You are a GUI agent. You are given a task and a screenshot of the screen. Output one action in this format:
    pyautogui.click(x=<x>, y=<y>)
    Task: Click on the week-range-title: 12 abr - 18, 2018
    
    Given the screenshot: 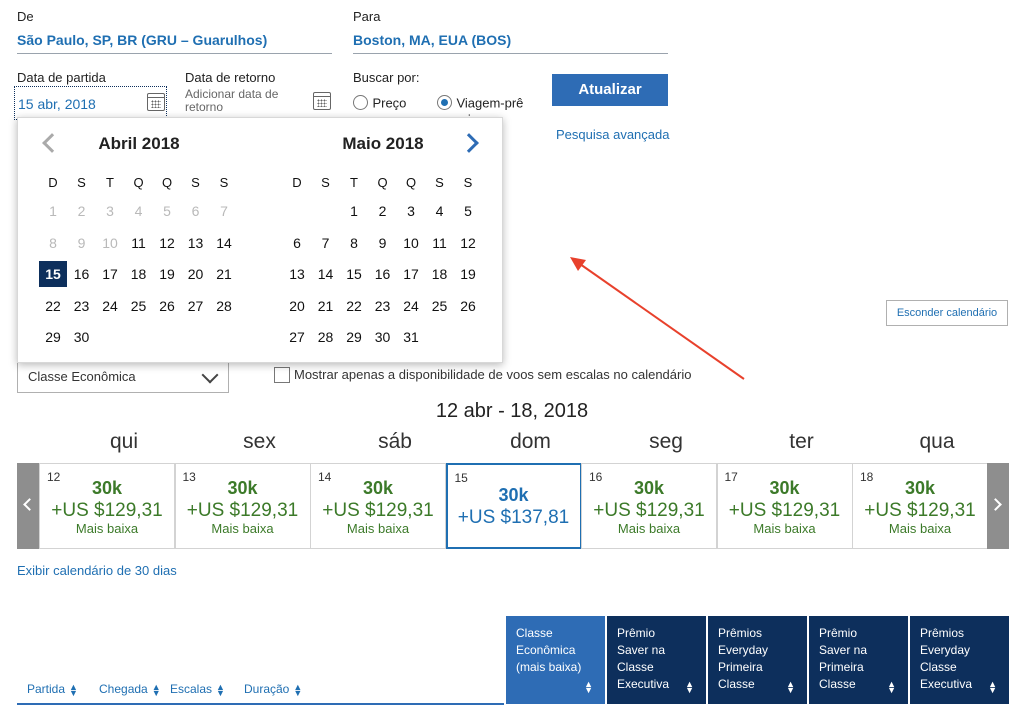 What is the action you would take?
    pyautogui.click(x=512, y=411)
    